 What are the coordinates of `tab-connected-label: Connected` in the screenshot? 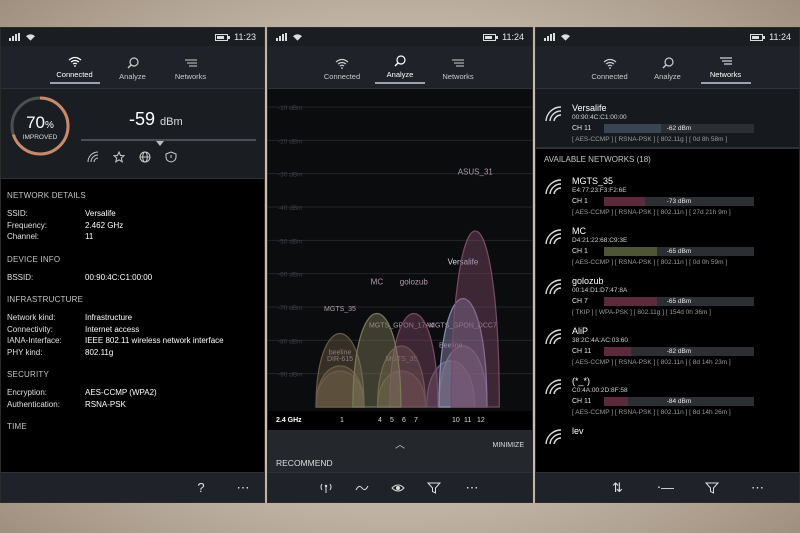 It's located at (74, 74).